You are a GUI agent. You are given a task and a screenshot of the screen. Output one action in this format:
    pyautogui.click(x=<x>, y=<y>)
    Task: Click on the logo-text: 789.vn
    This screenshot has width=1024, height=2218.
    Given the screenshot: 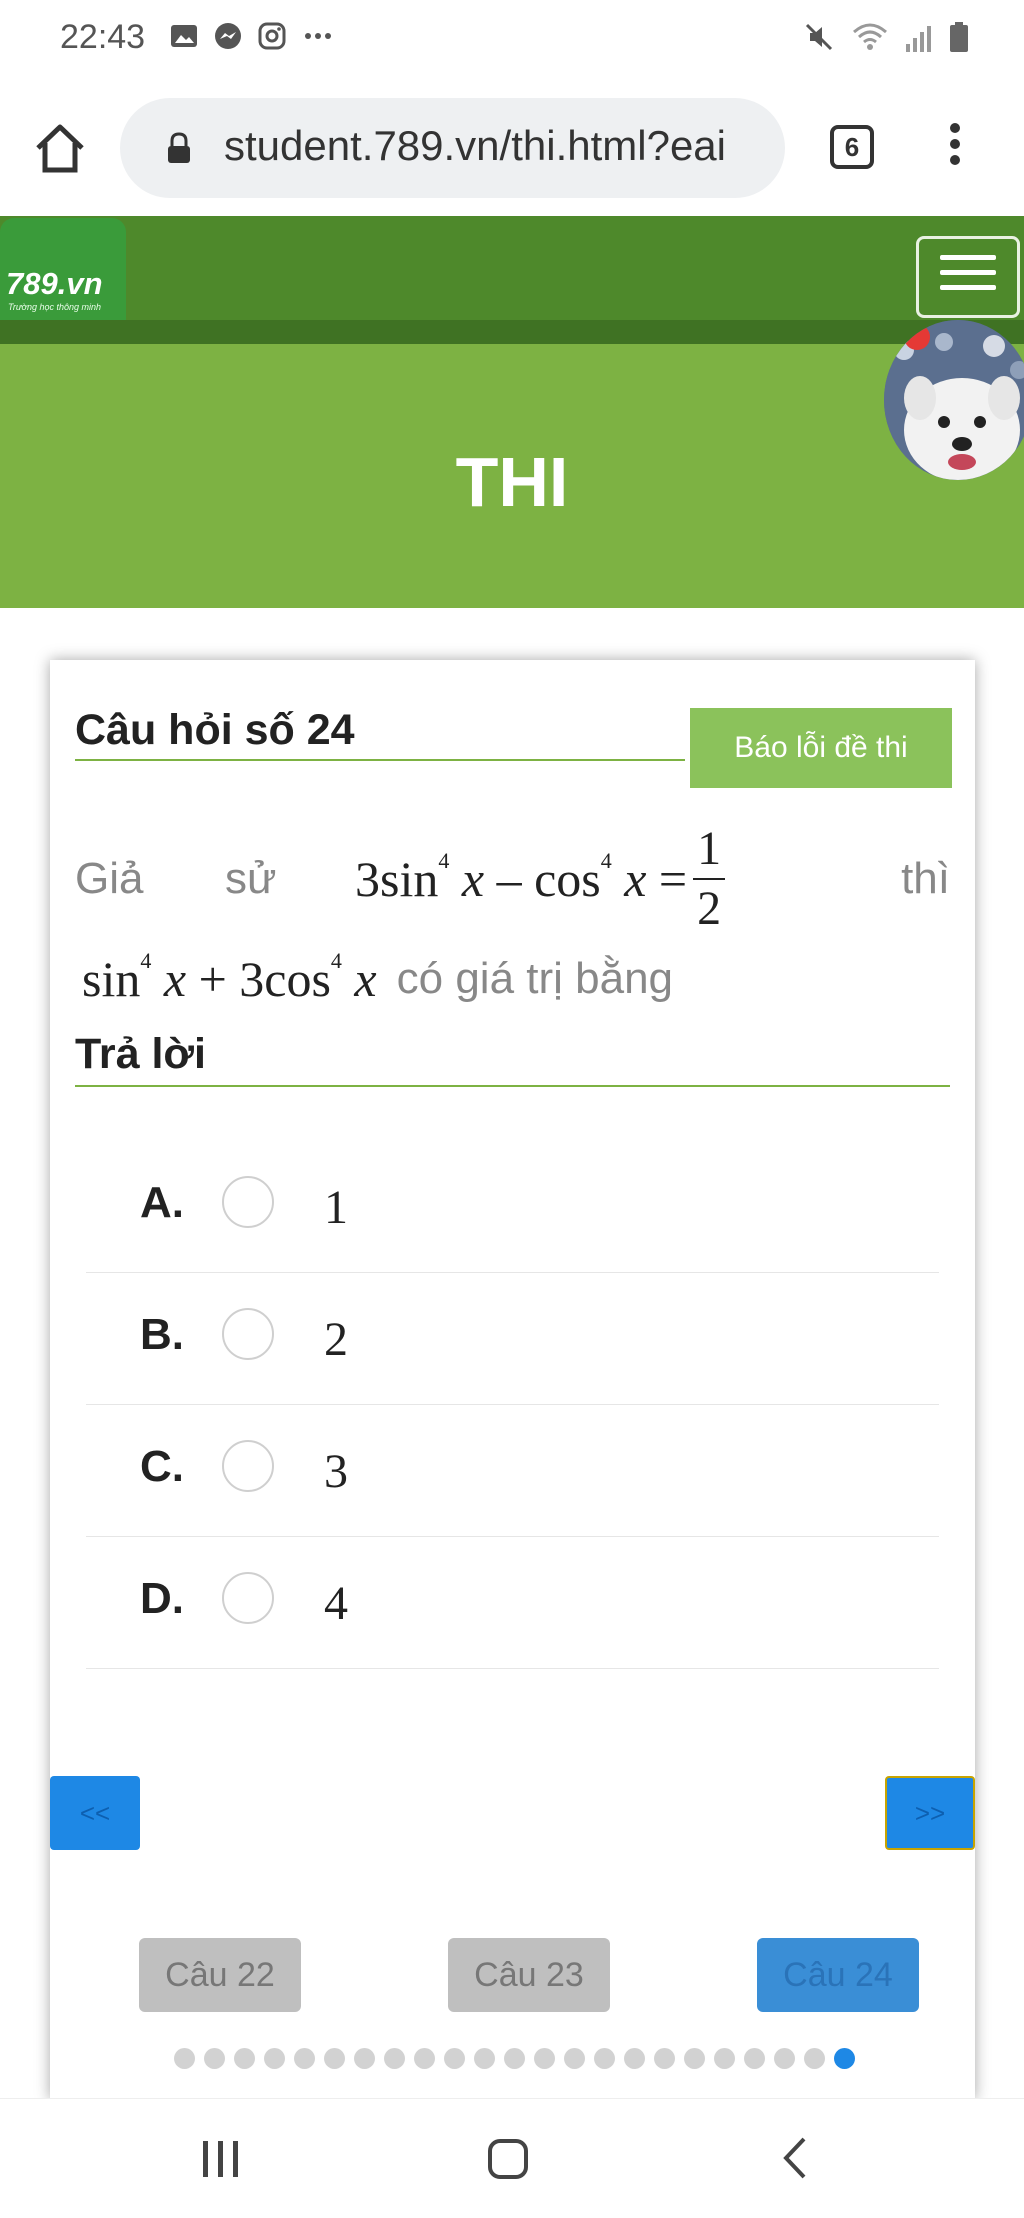 What is the action you would take?
    pyautogui.click(x=54, y=283)
    